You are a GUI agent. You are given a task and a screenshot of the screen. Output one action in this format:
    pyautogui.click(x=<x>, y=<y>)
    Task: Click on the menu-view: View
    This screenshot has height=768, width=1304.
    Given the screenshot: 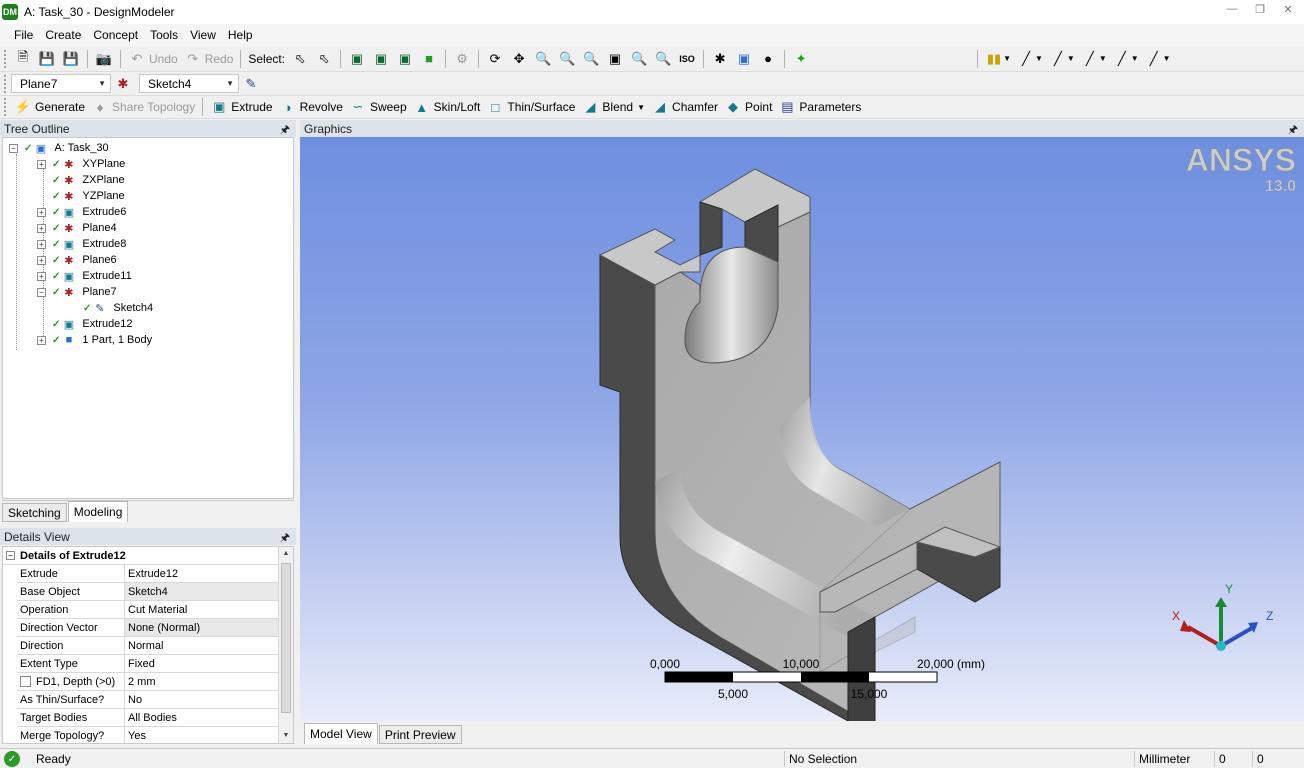 What is the action you would take?
    pyautogui.click(x=203, y=35)
    